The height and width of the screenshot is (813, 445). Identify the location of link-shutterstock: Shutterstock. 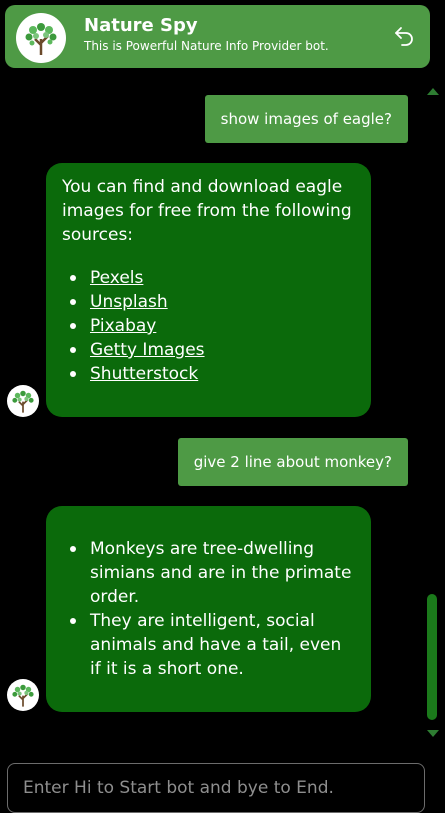
(144, 374).